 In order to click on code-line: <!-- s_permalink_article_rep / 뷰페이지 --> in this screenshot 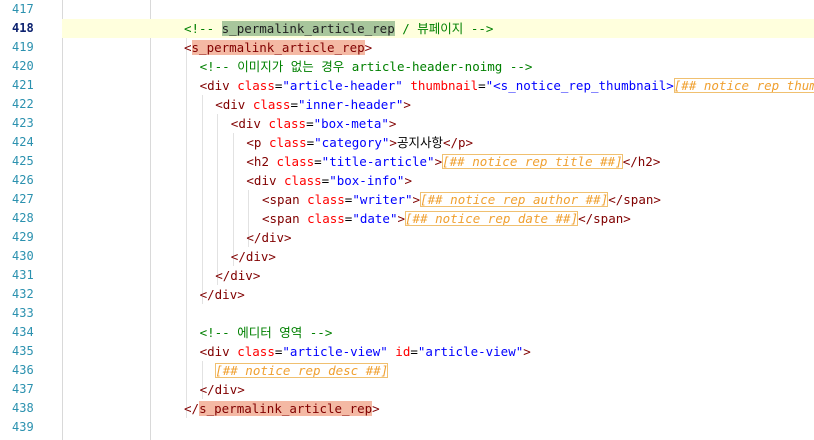, I will do `click(438, 28)`.